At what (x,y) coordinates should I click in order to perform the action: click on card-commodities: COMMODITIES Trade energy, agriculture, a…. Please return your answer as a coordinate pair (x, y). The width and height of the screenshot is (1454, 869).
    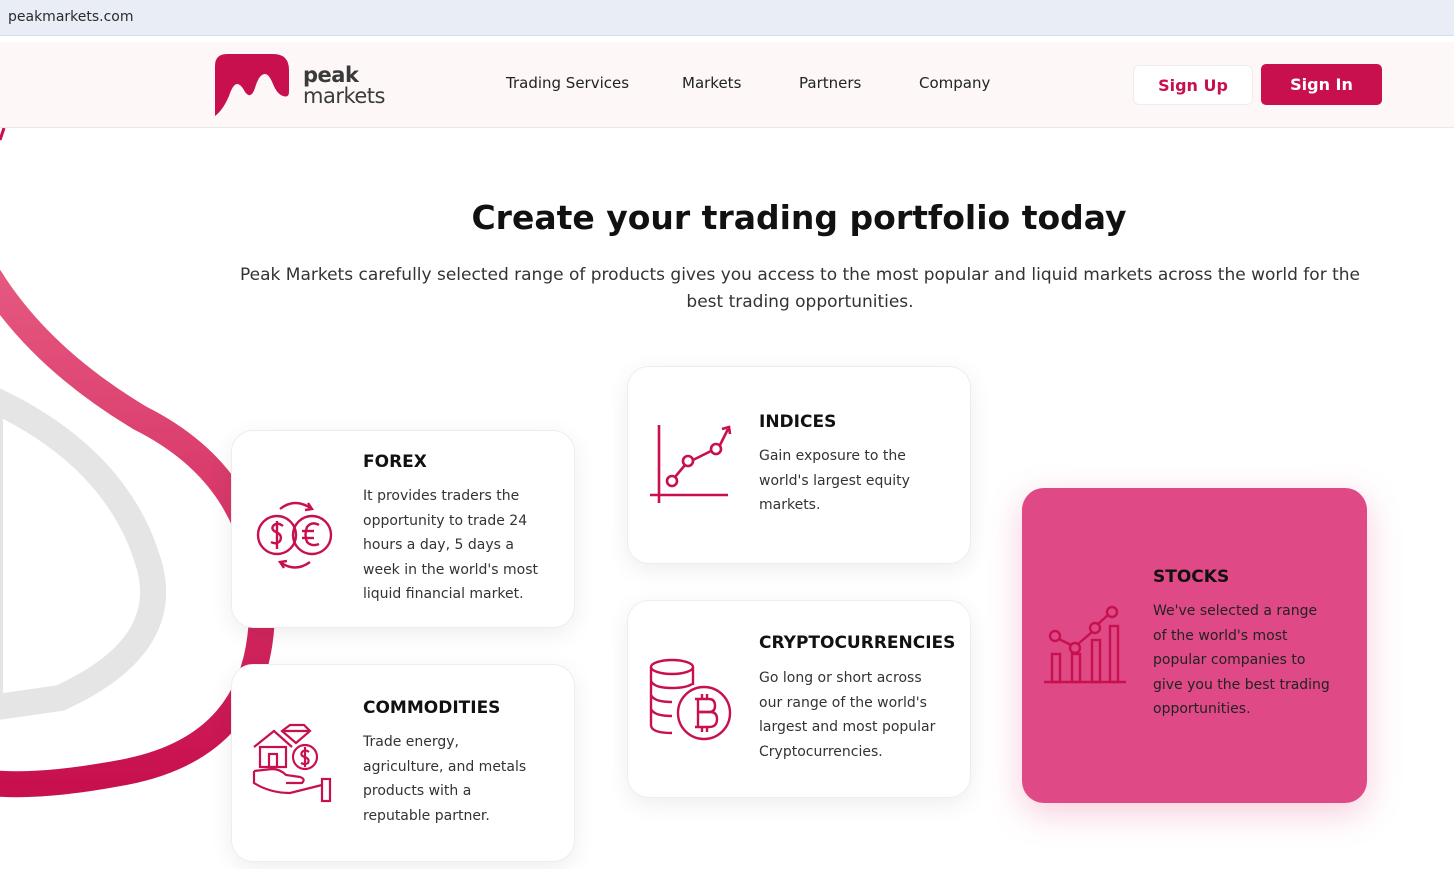
    Looking at the image, I should click on (403, 763).